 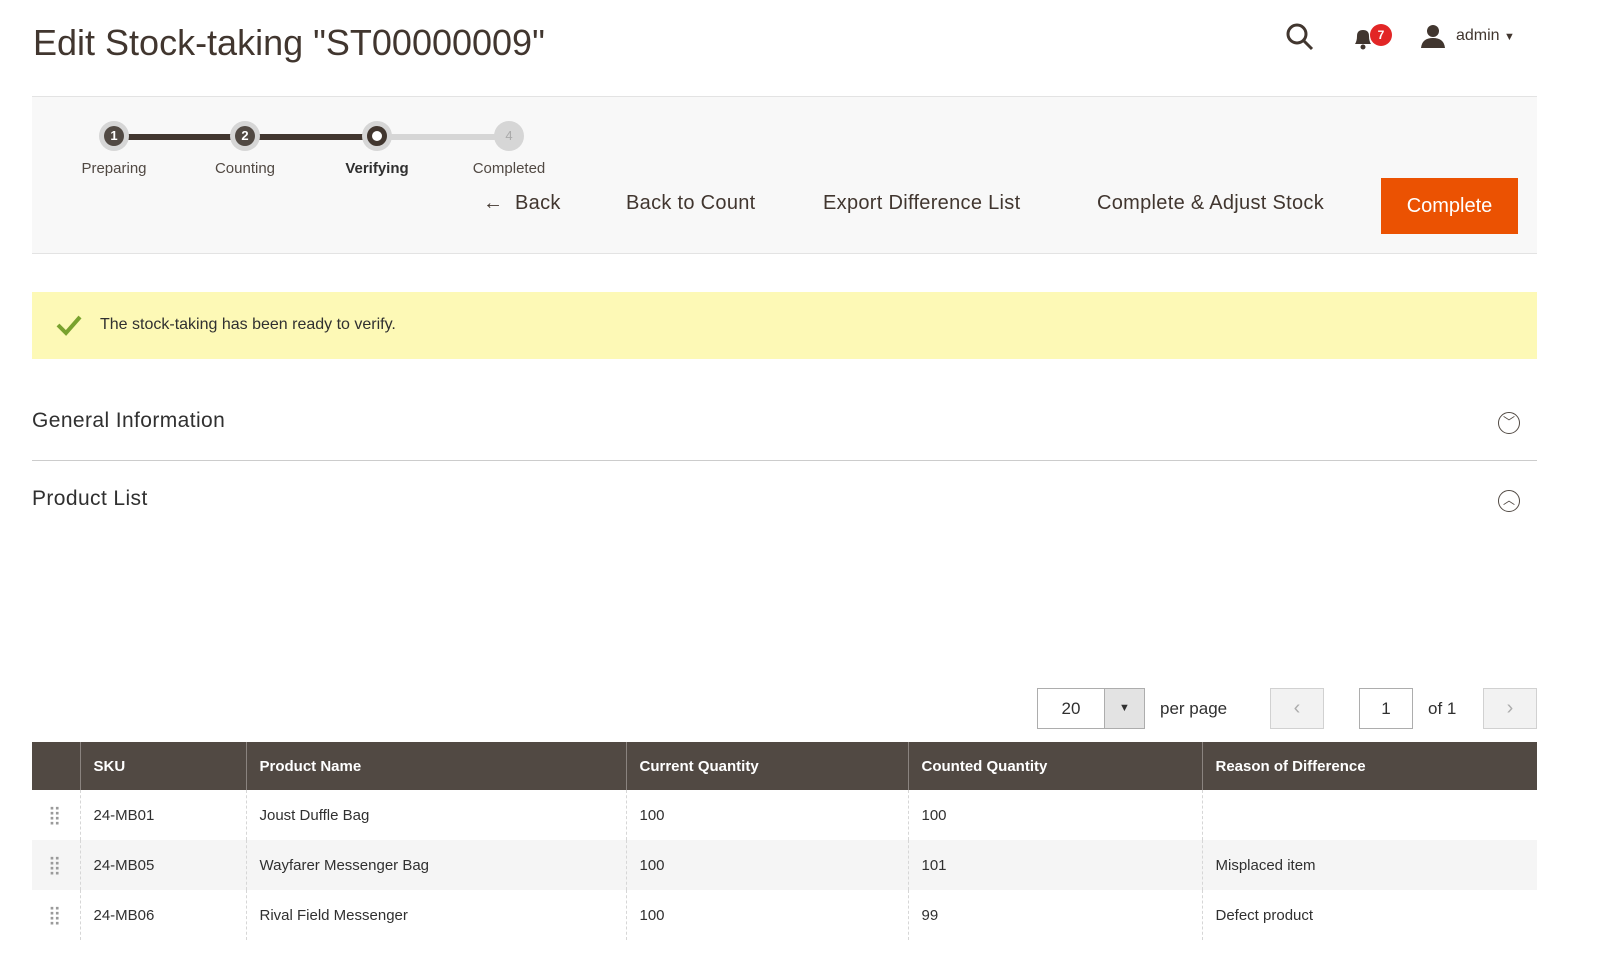 What do you see at coordinates (162, 766) in the screenshot?
I see `column-header-sku: SKU` at bounding box center [162, 766].